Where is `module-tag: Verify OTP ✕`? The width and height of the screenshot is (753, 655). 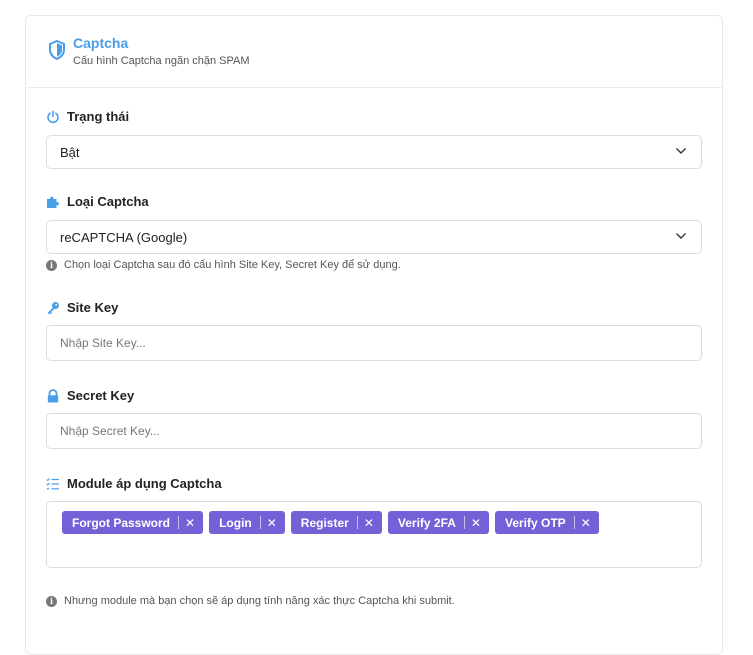
module-tag: Verify OTP ✕ is located at coordinates (546, 522).